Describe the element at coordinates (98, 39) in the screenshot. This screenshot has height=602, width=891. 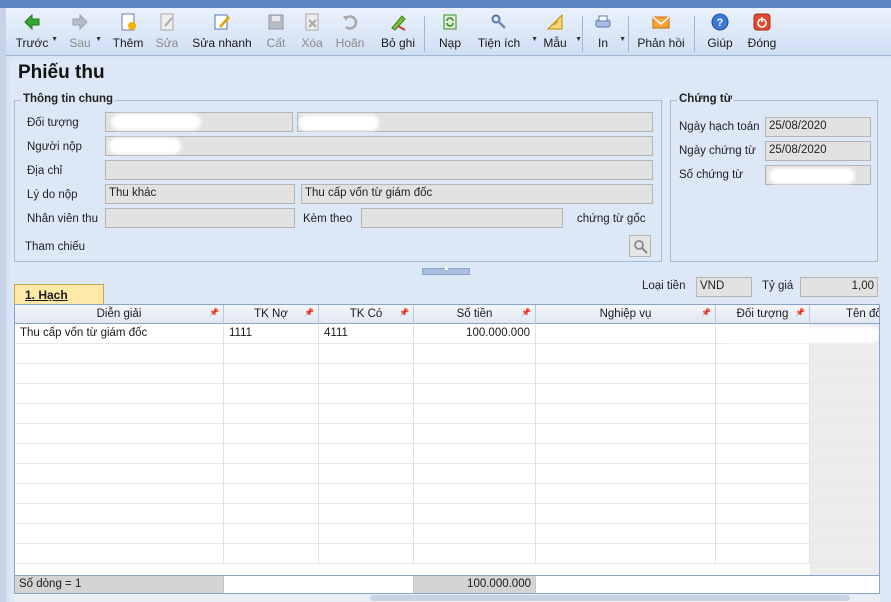
I see `forward-dropdown-icon: ▼` at that location.